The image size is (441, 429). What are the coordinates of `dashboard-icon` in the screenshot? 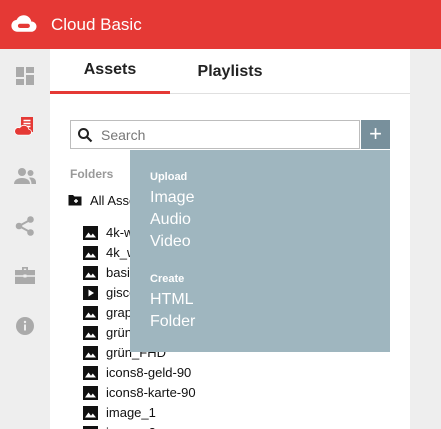 It's located at (25, 76).